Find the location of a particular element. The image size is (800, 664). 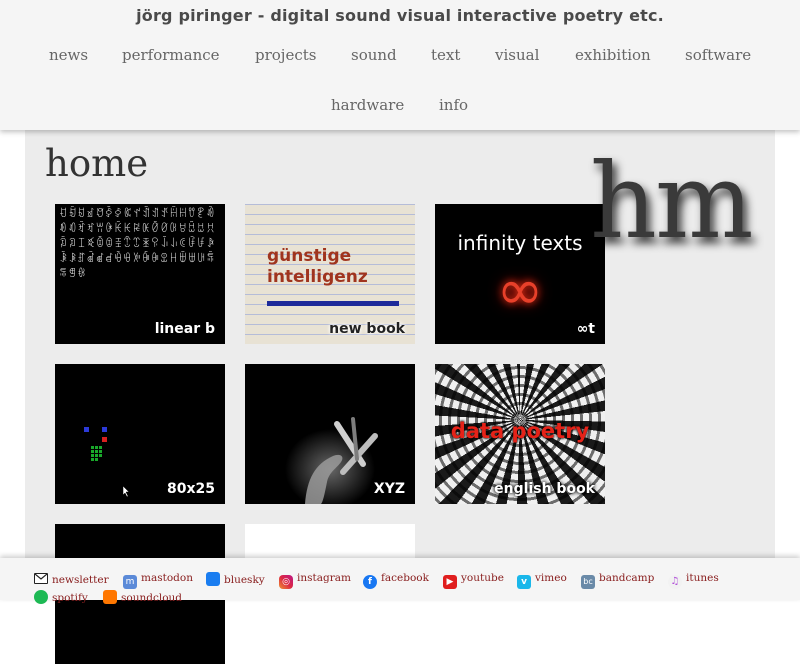

infinity-title: infinity texts is located at coordinates (520, 243).